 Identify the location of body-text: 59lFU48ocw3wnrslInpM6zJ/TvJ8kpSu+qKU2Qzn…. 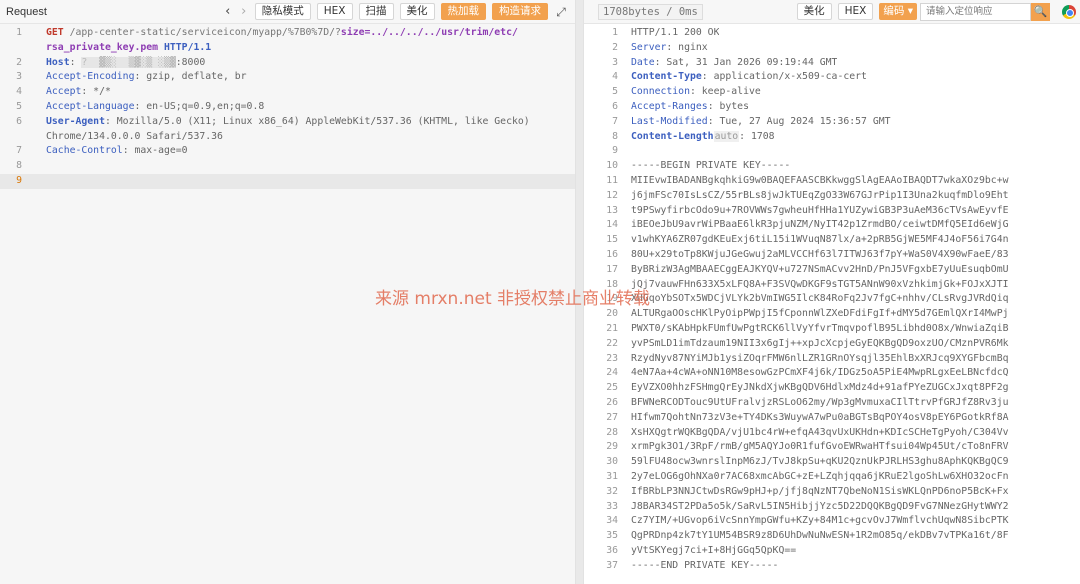
(820, 462).